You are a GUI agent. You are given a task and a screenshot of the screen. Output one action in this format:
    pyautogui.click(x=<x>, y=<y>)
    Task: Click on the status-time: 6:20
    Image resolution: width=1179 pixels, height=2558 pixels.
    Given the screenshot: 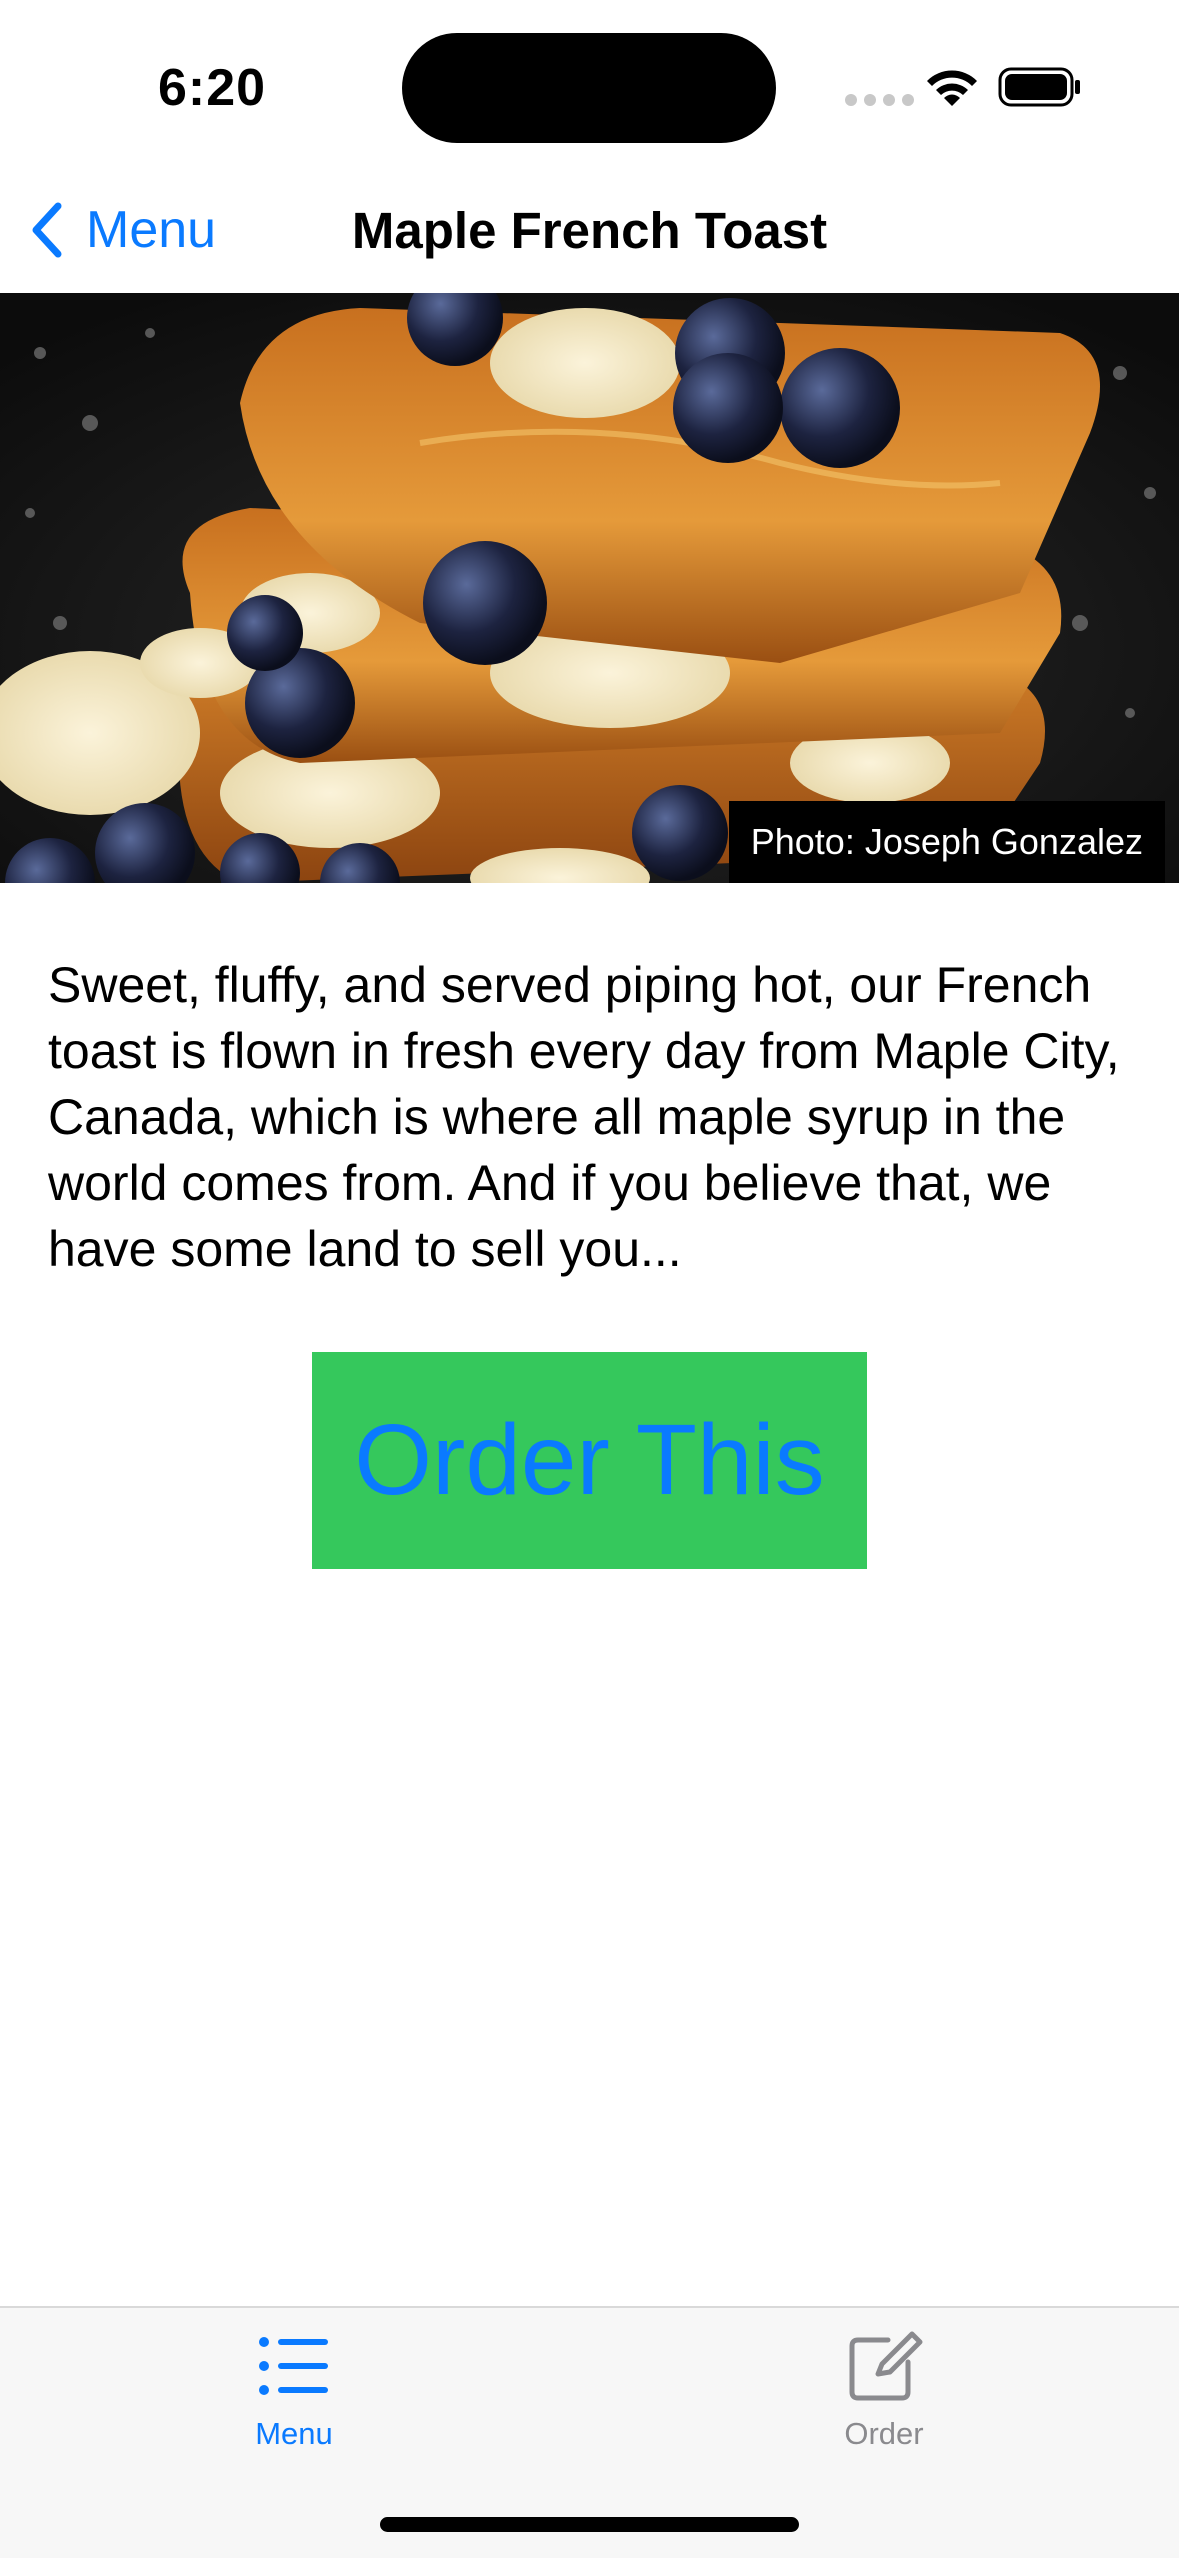 What is the action you would take?
    pyautogui.click(x=212, y=88)
    